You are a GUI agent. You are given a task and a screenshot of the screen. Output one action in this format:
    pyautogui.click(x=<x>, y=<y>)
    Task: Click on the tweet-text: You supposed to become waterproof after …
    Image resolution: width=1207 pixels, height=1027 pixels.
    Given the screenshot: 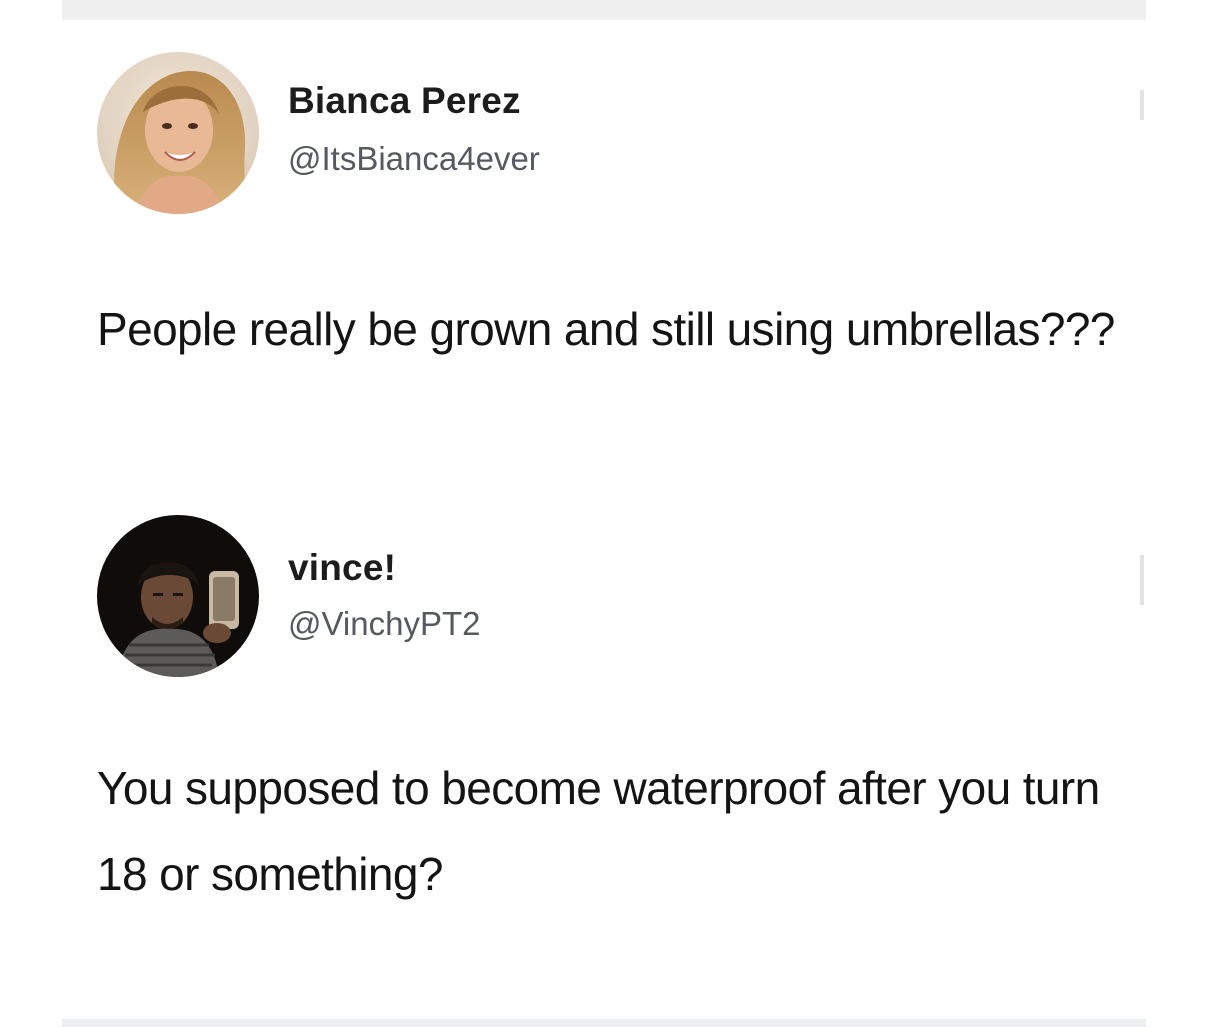 What is the action you would take?
    pyautogui.click(x=598, y=831)
    